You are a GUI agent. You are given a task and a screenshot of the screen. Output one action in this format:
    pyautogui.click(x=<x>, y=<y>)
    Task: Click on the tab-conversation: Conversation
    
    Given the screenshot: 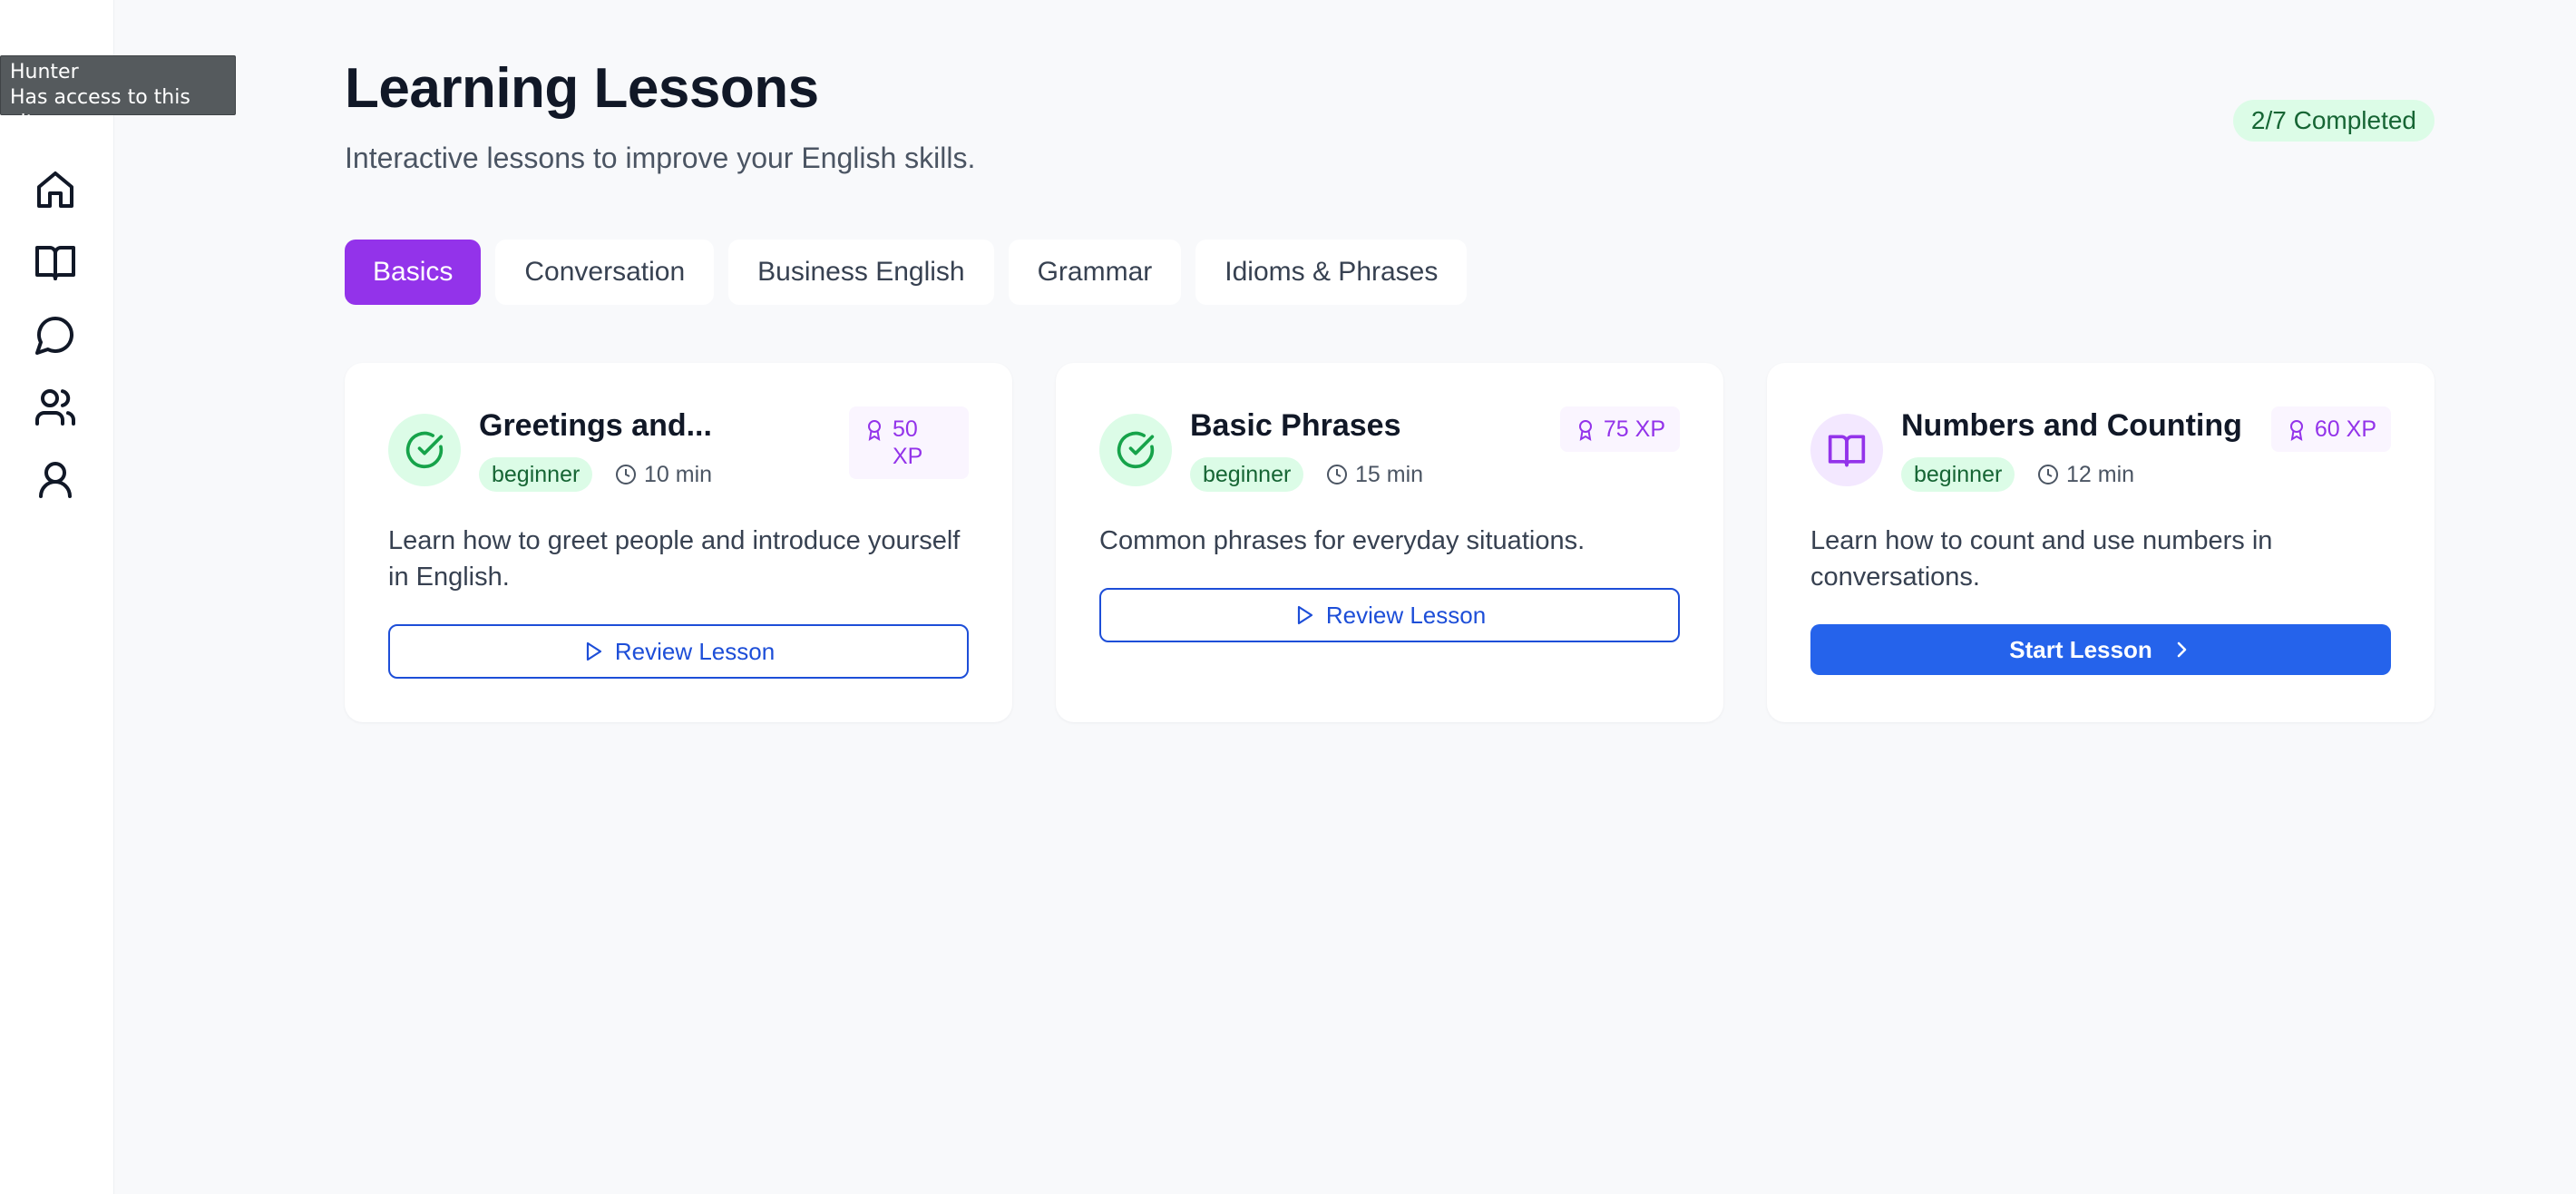 What is the action you would take?
    pyautogui.click(x=605, y=272)
    